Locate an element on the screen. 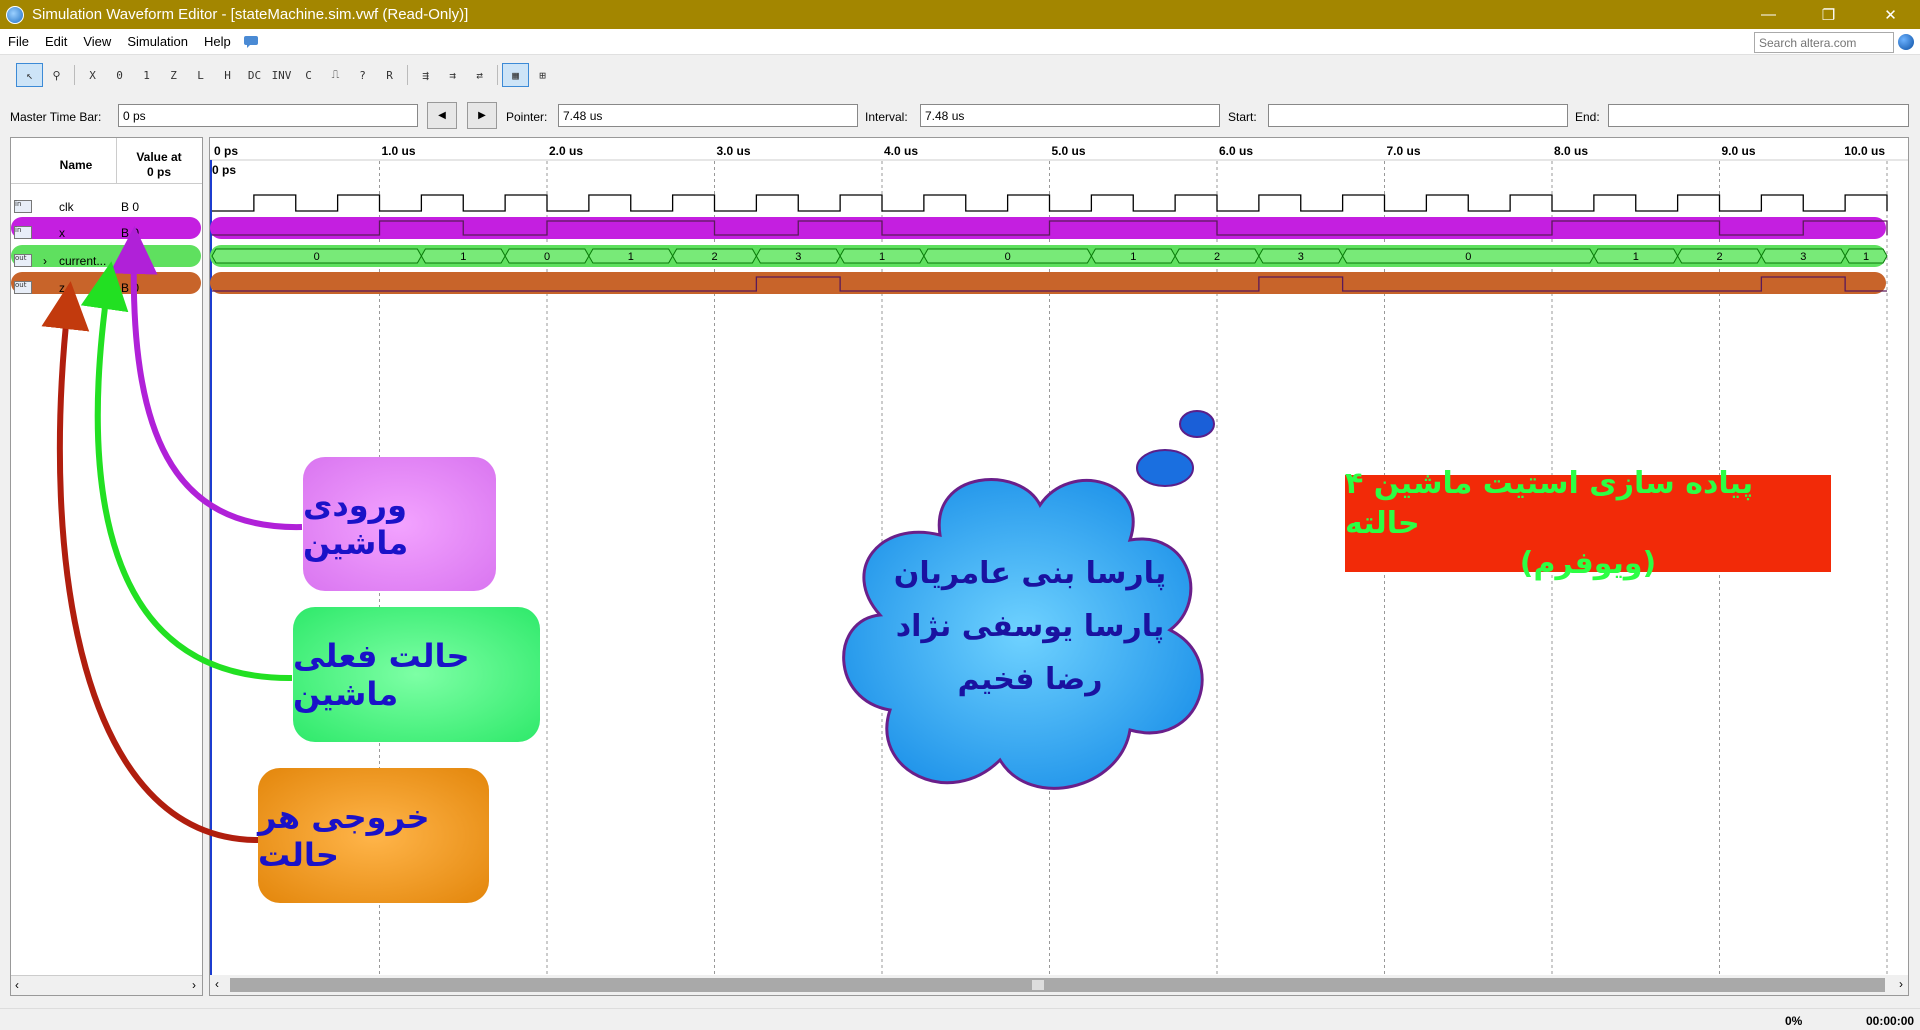 Image resolution: width=1920 pixels, height=1030 pixels. output-arrow is located at coordinates (150, 562).